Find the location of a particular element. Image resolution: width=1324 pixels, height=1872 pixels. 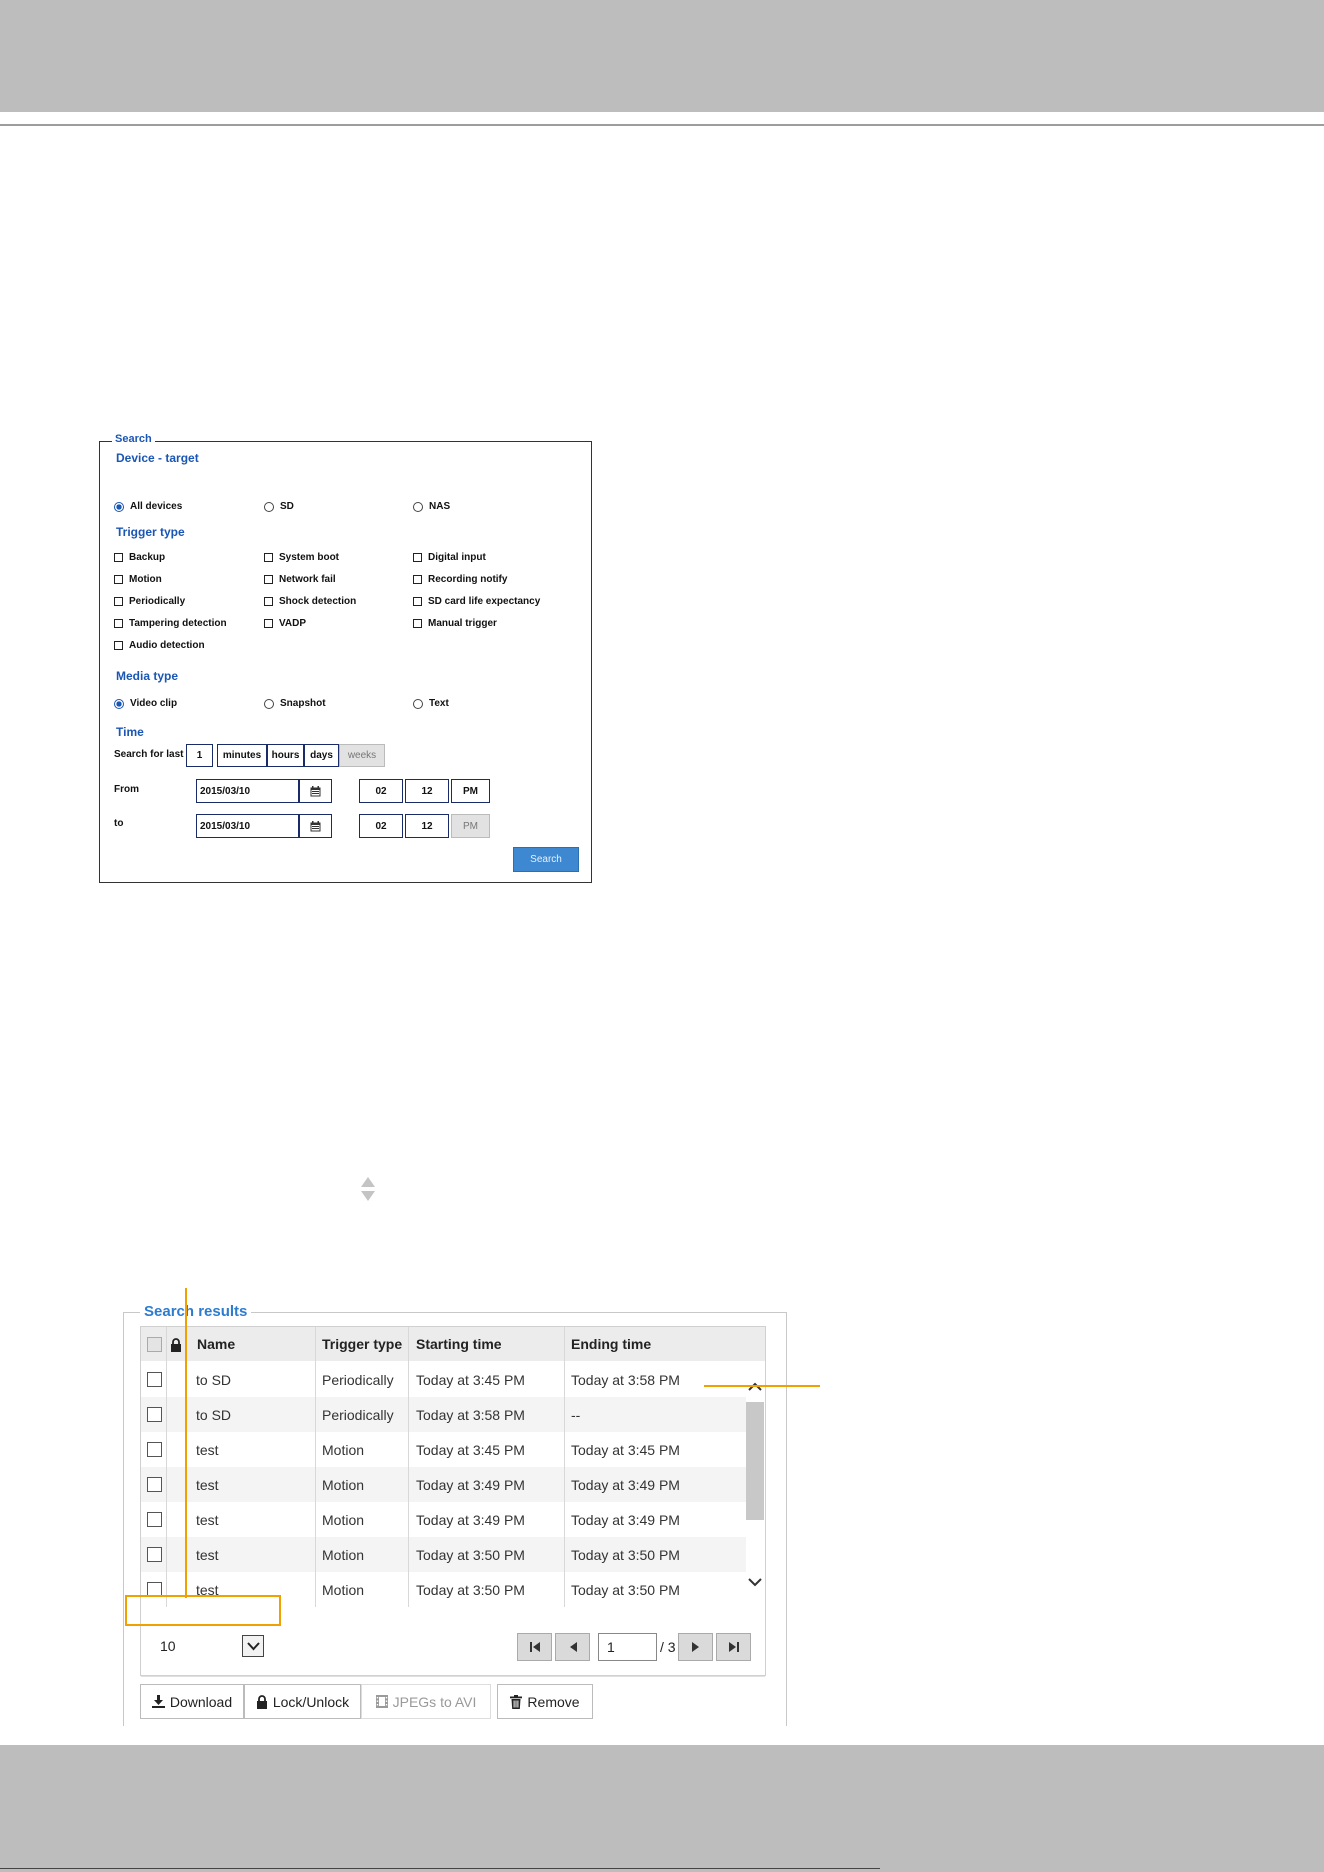

first-page-icon is located at coordinates (534, 1647).